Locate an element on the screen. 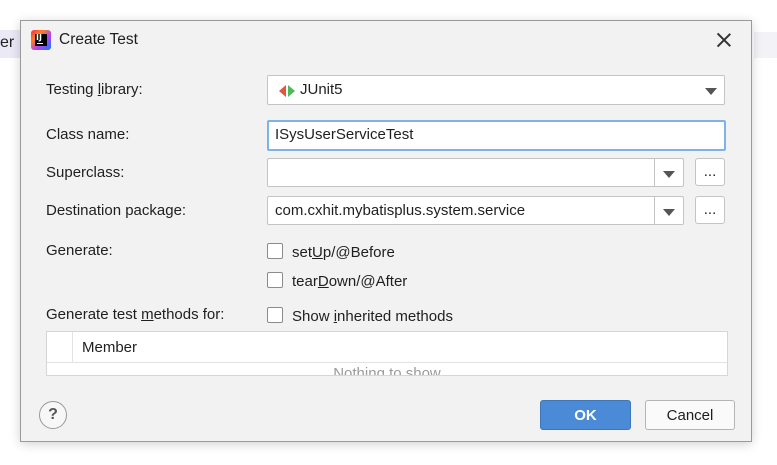 The image size is (777, 465). class-name-input: ISysUserServiceTest is located at coordinates (496, 135).